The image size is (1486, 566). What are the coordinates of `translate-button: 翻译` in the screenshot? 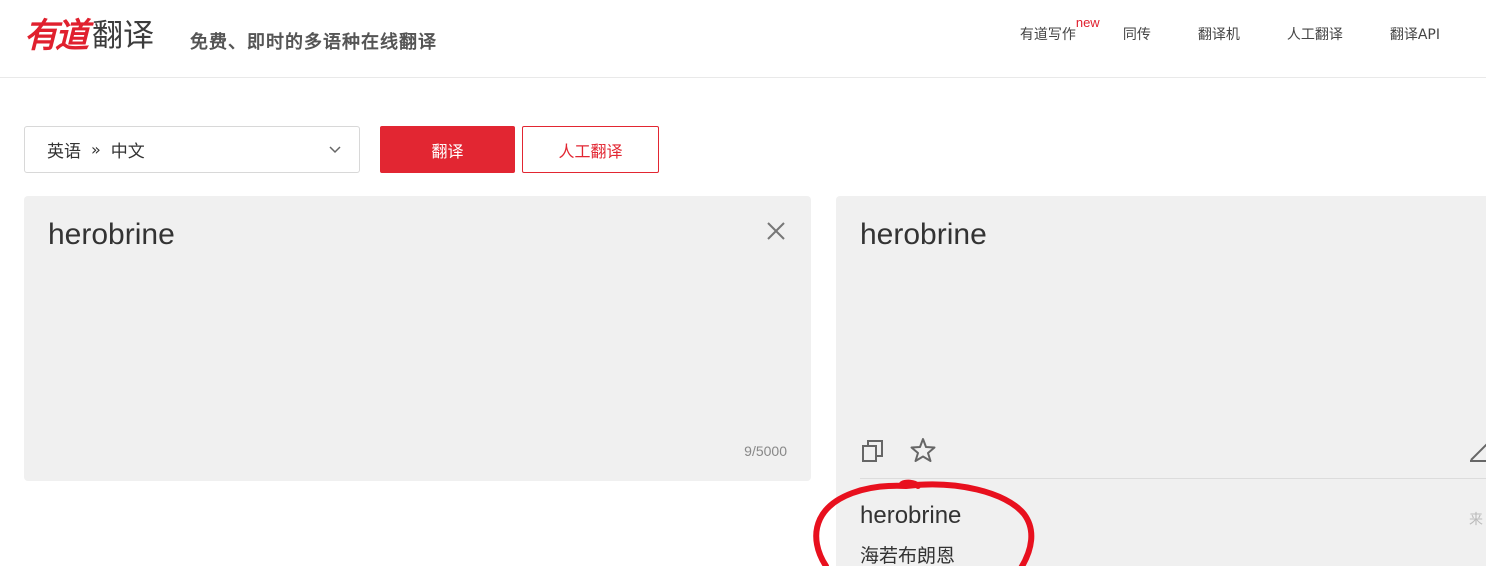 It's located at (447, 149).